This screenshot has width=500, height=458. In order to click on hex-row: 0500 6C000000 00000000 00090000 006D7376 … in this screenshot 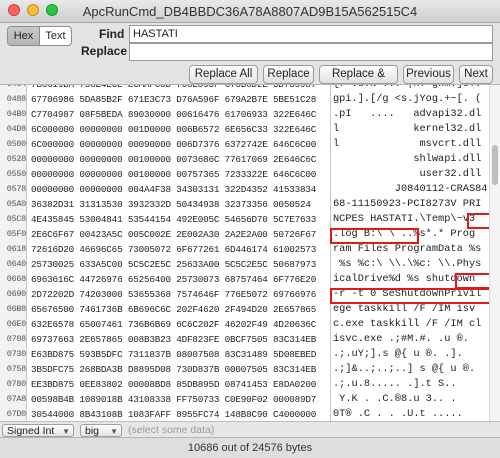, I will do `click(250, 144)`.